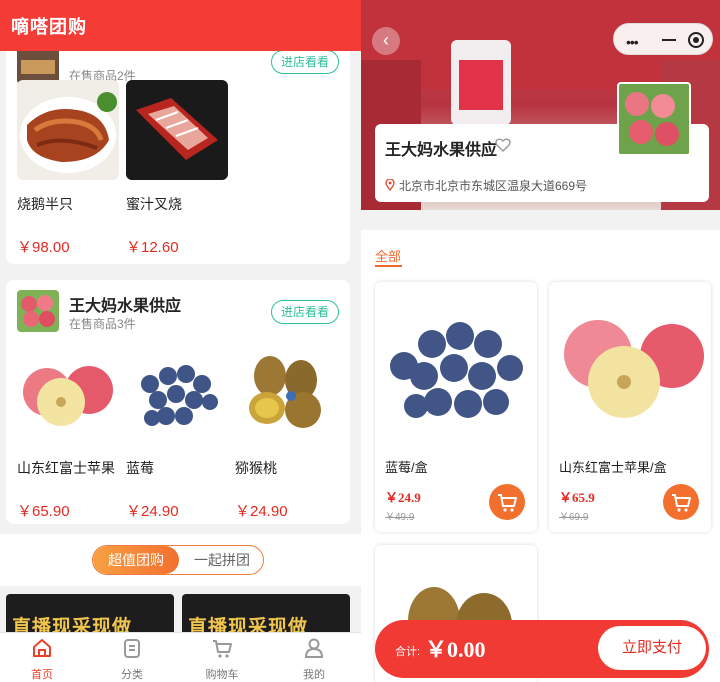 This screenshot has height=682, width=720. I want to click on product-price: ￥24.9, so click(403, 497).